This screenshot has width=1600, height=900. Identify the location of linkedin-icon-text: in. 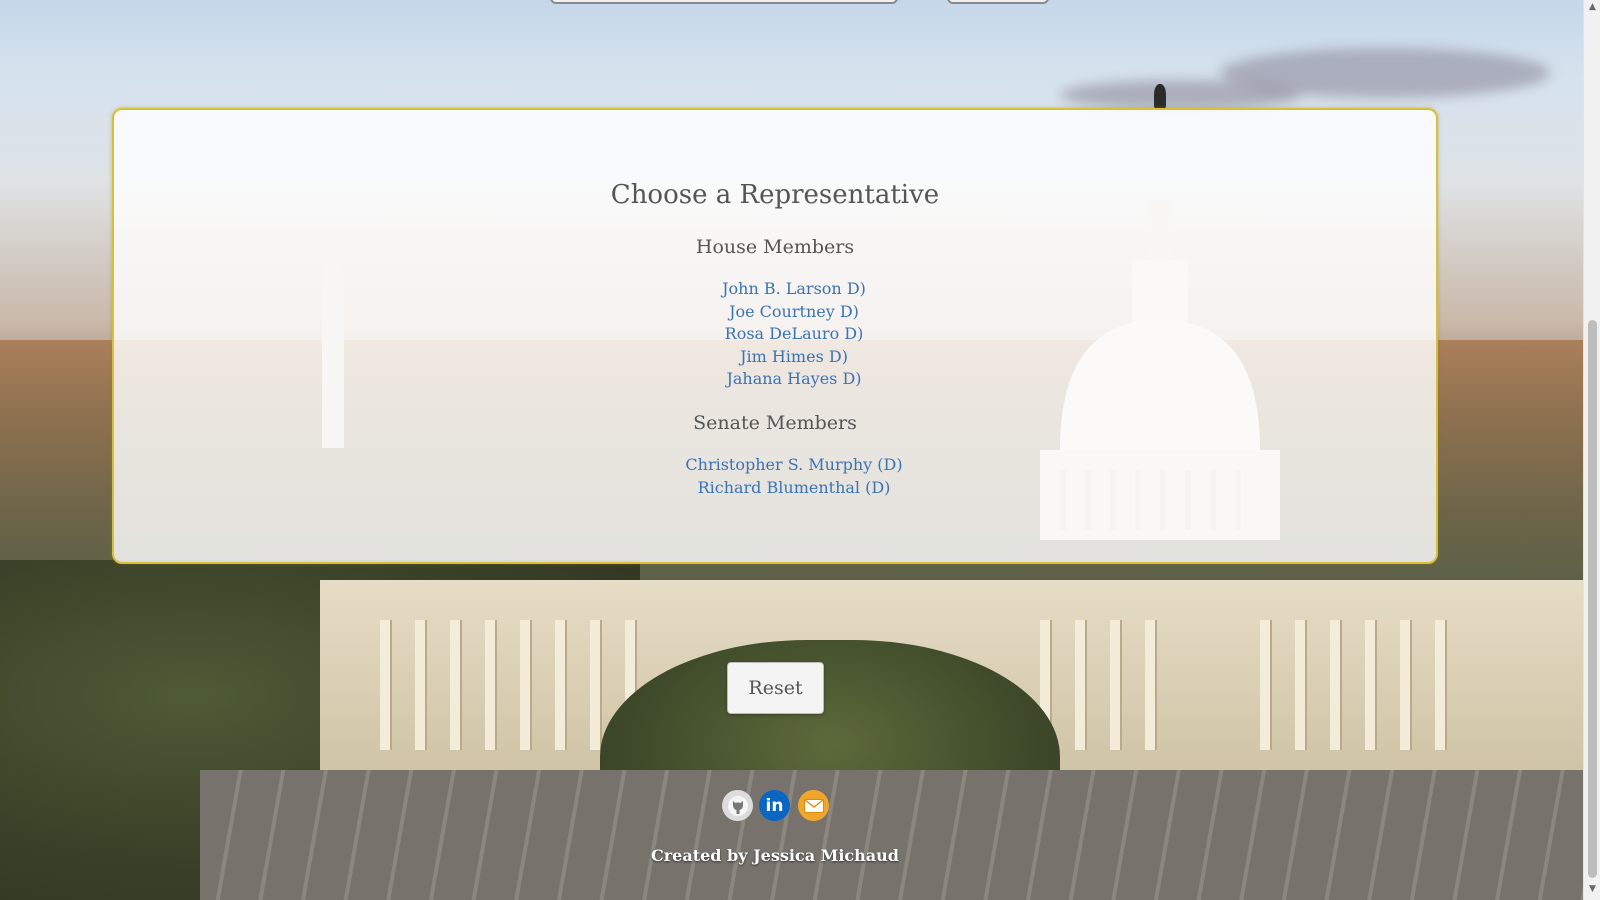
(774, 805).